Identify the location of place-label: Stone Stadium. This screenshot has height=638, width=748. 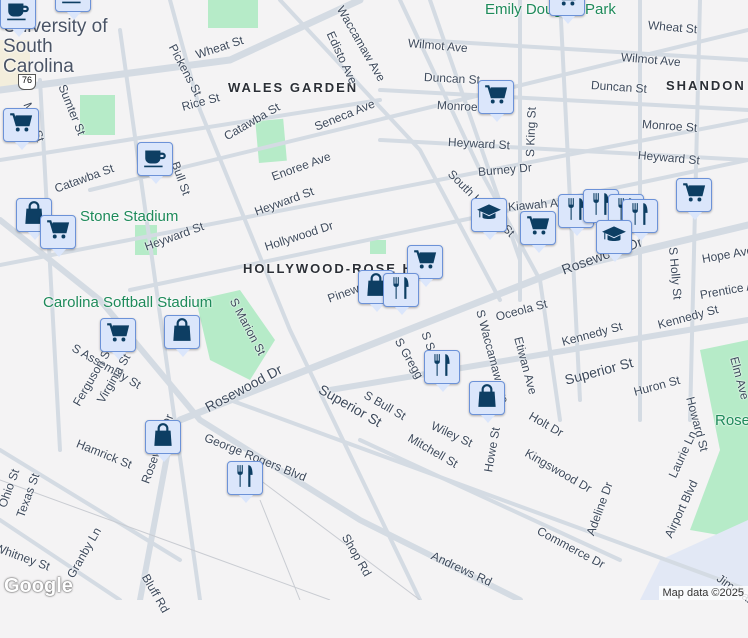
(129, 216).